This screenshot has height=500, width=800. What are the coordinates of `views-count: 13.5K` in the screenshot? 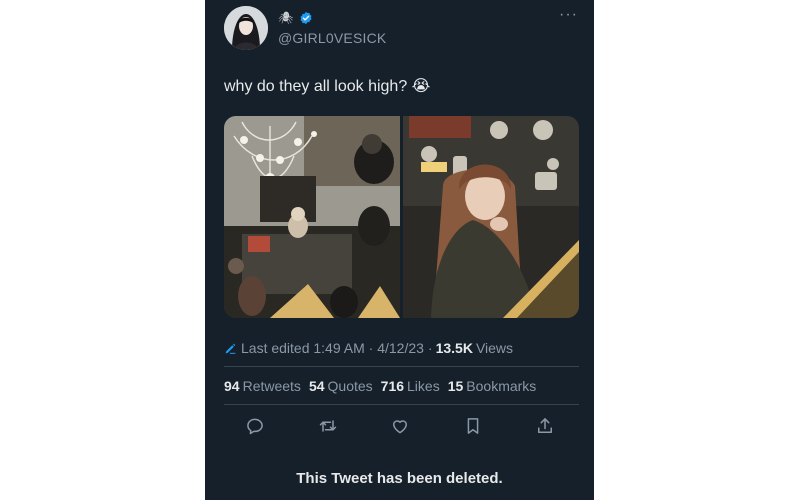 It's located at (454, 348).